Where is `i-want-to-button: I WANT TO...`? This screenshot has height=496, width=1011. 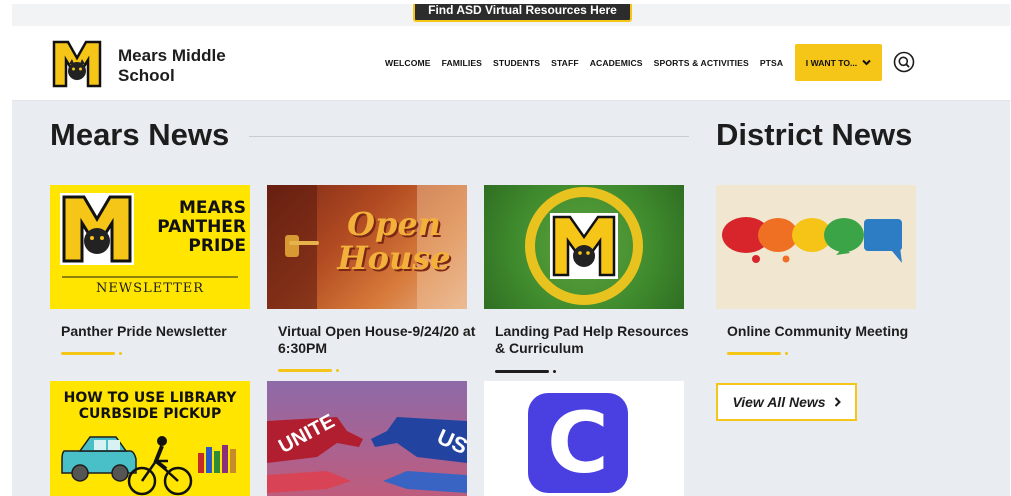
i-want-to-button: I WANT TO... is located at coordinates (838, 62).